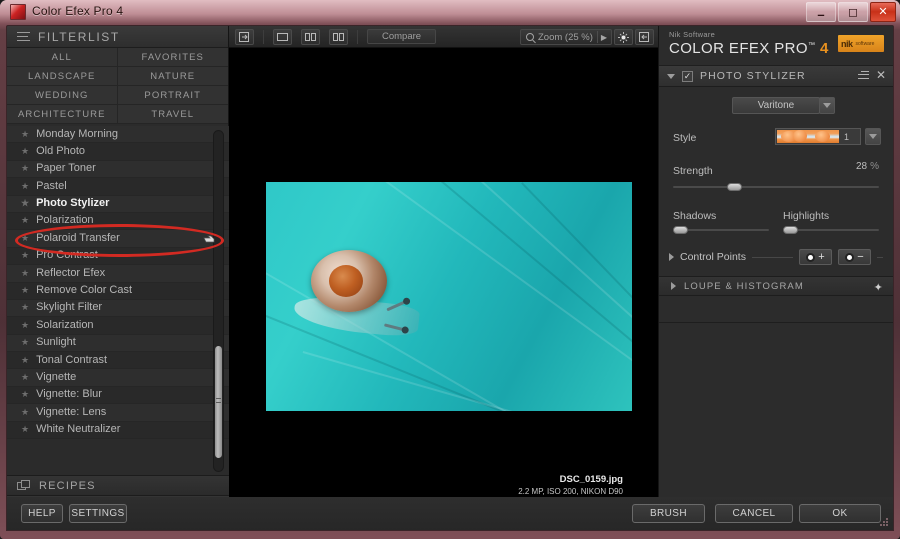  Describe the element at coordinates (172, 76) in the screenshot. I see `category-nature: NATURE` at that location.